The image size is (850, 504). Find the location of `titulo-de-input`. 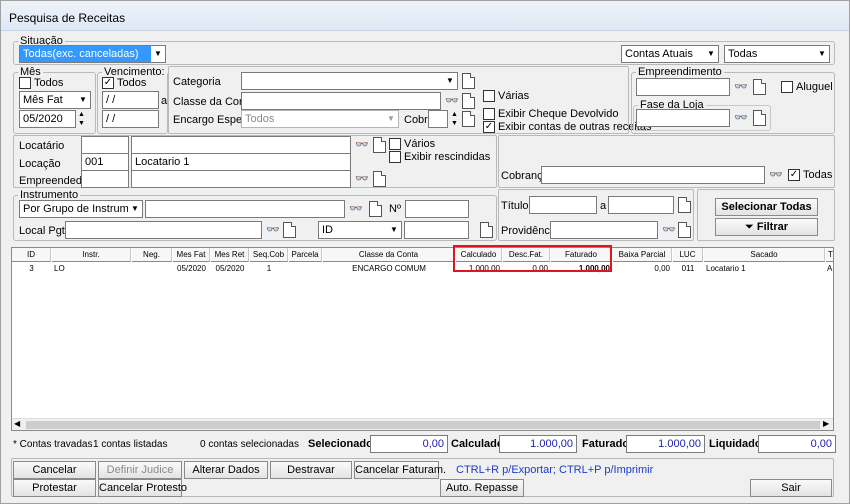

titulo-de-input is located at coordinates (563, 205).